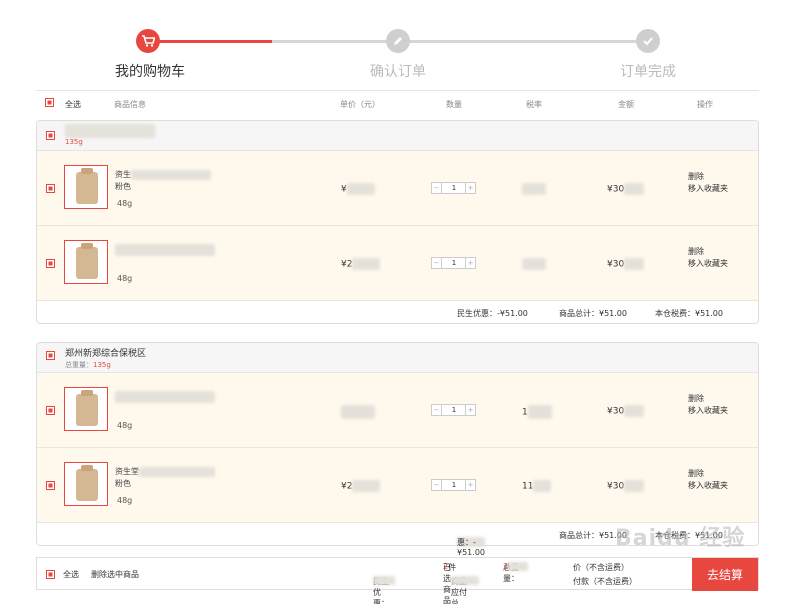 Image resolution: width=805 pixels, height=604 pixels. What do you see at coordinates (130, 104) in the screenshot?
I see `header-product-info: 商品信息` at bounding box center [130, 104].